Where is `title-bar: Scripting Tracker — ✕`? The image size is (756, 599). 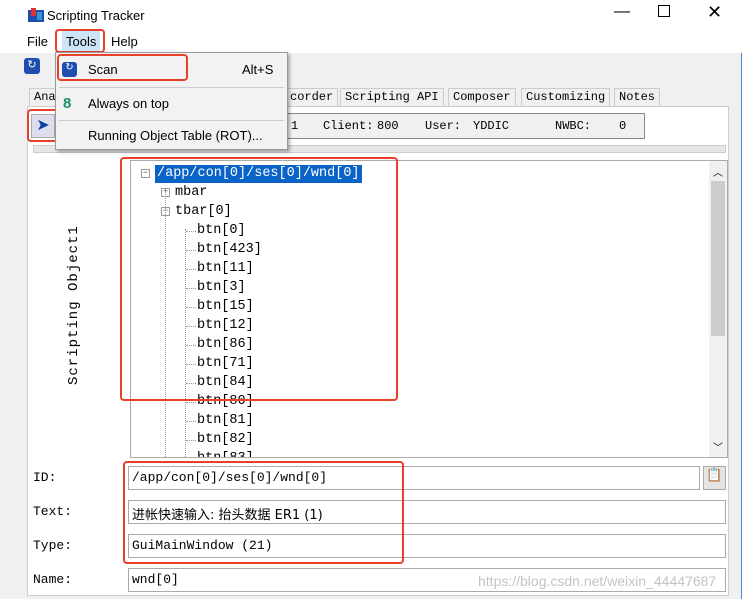 title-bar: Scripting Tracker — ✕ is located at coordinates (371, 15).